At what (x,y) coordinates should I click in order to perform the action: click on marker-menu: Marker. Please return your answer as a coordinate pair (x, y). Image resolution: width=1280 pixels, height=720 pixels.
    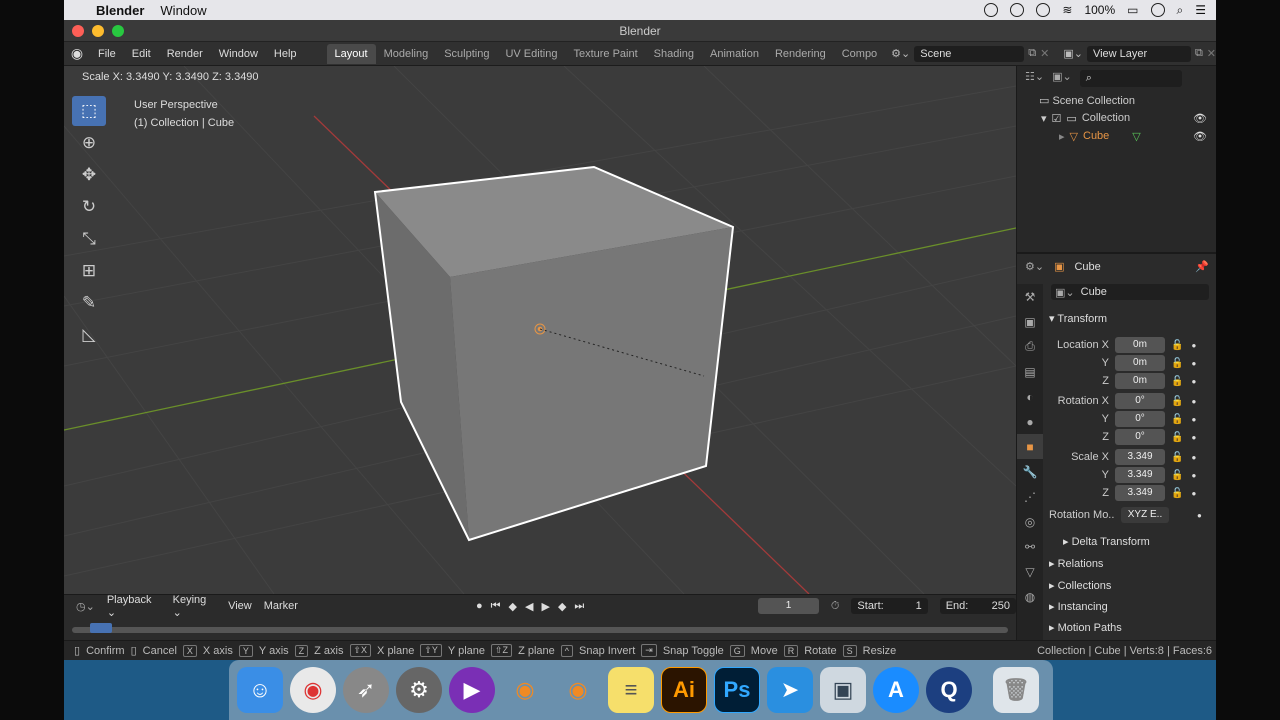
    Looking at the image, I should click on (281, 606).